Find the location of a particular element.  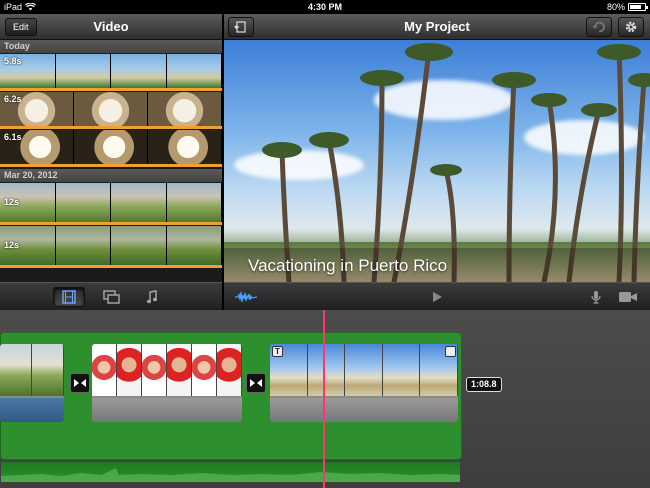

end-marker-icon is located at coordinates (450, 351).